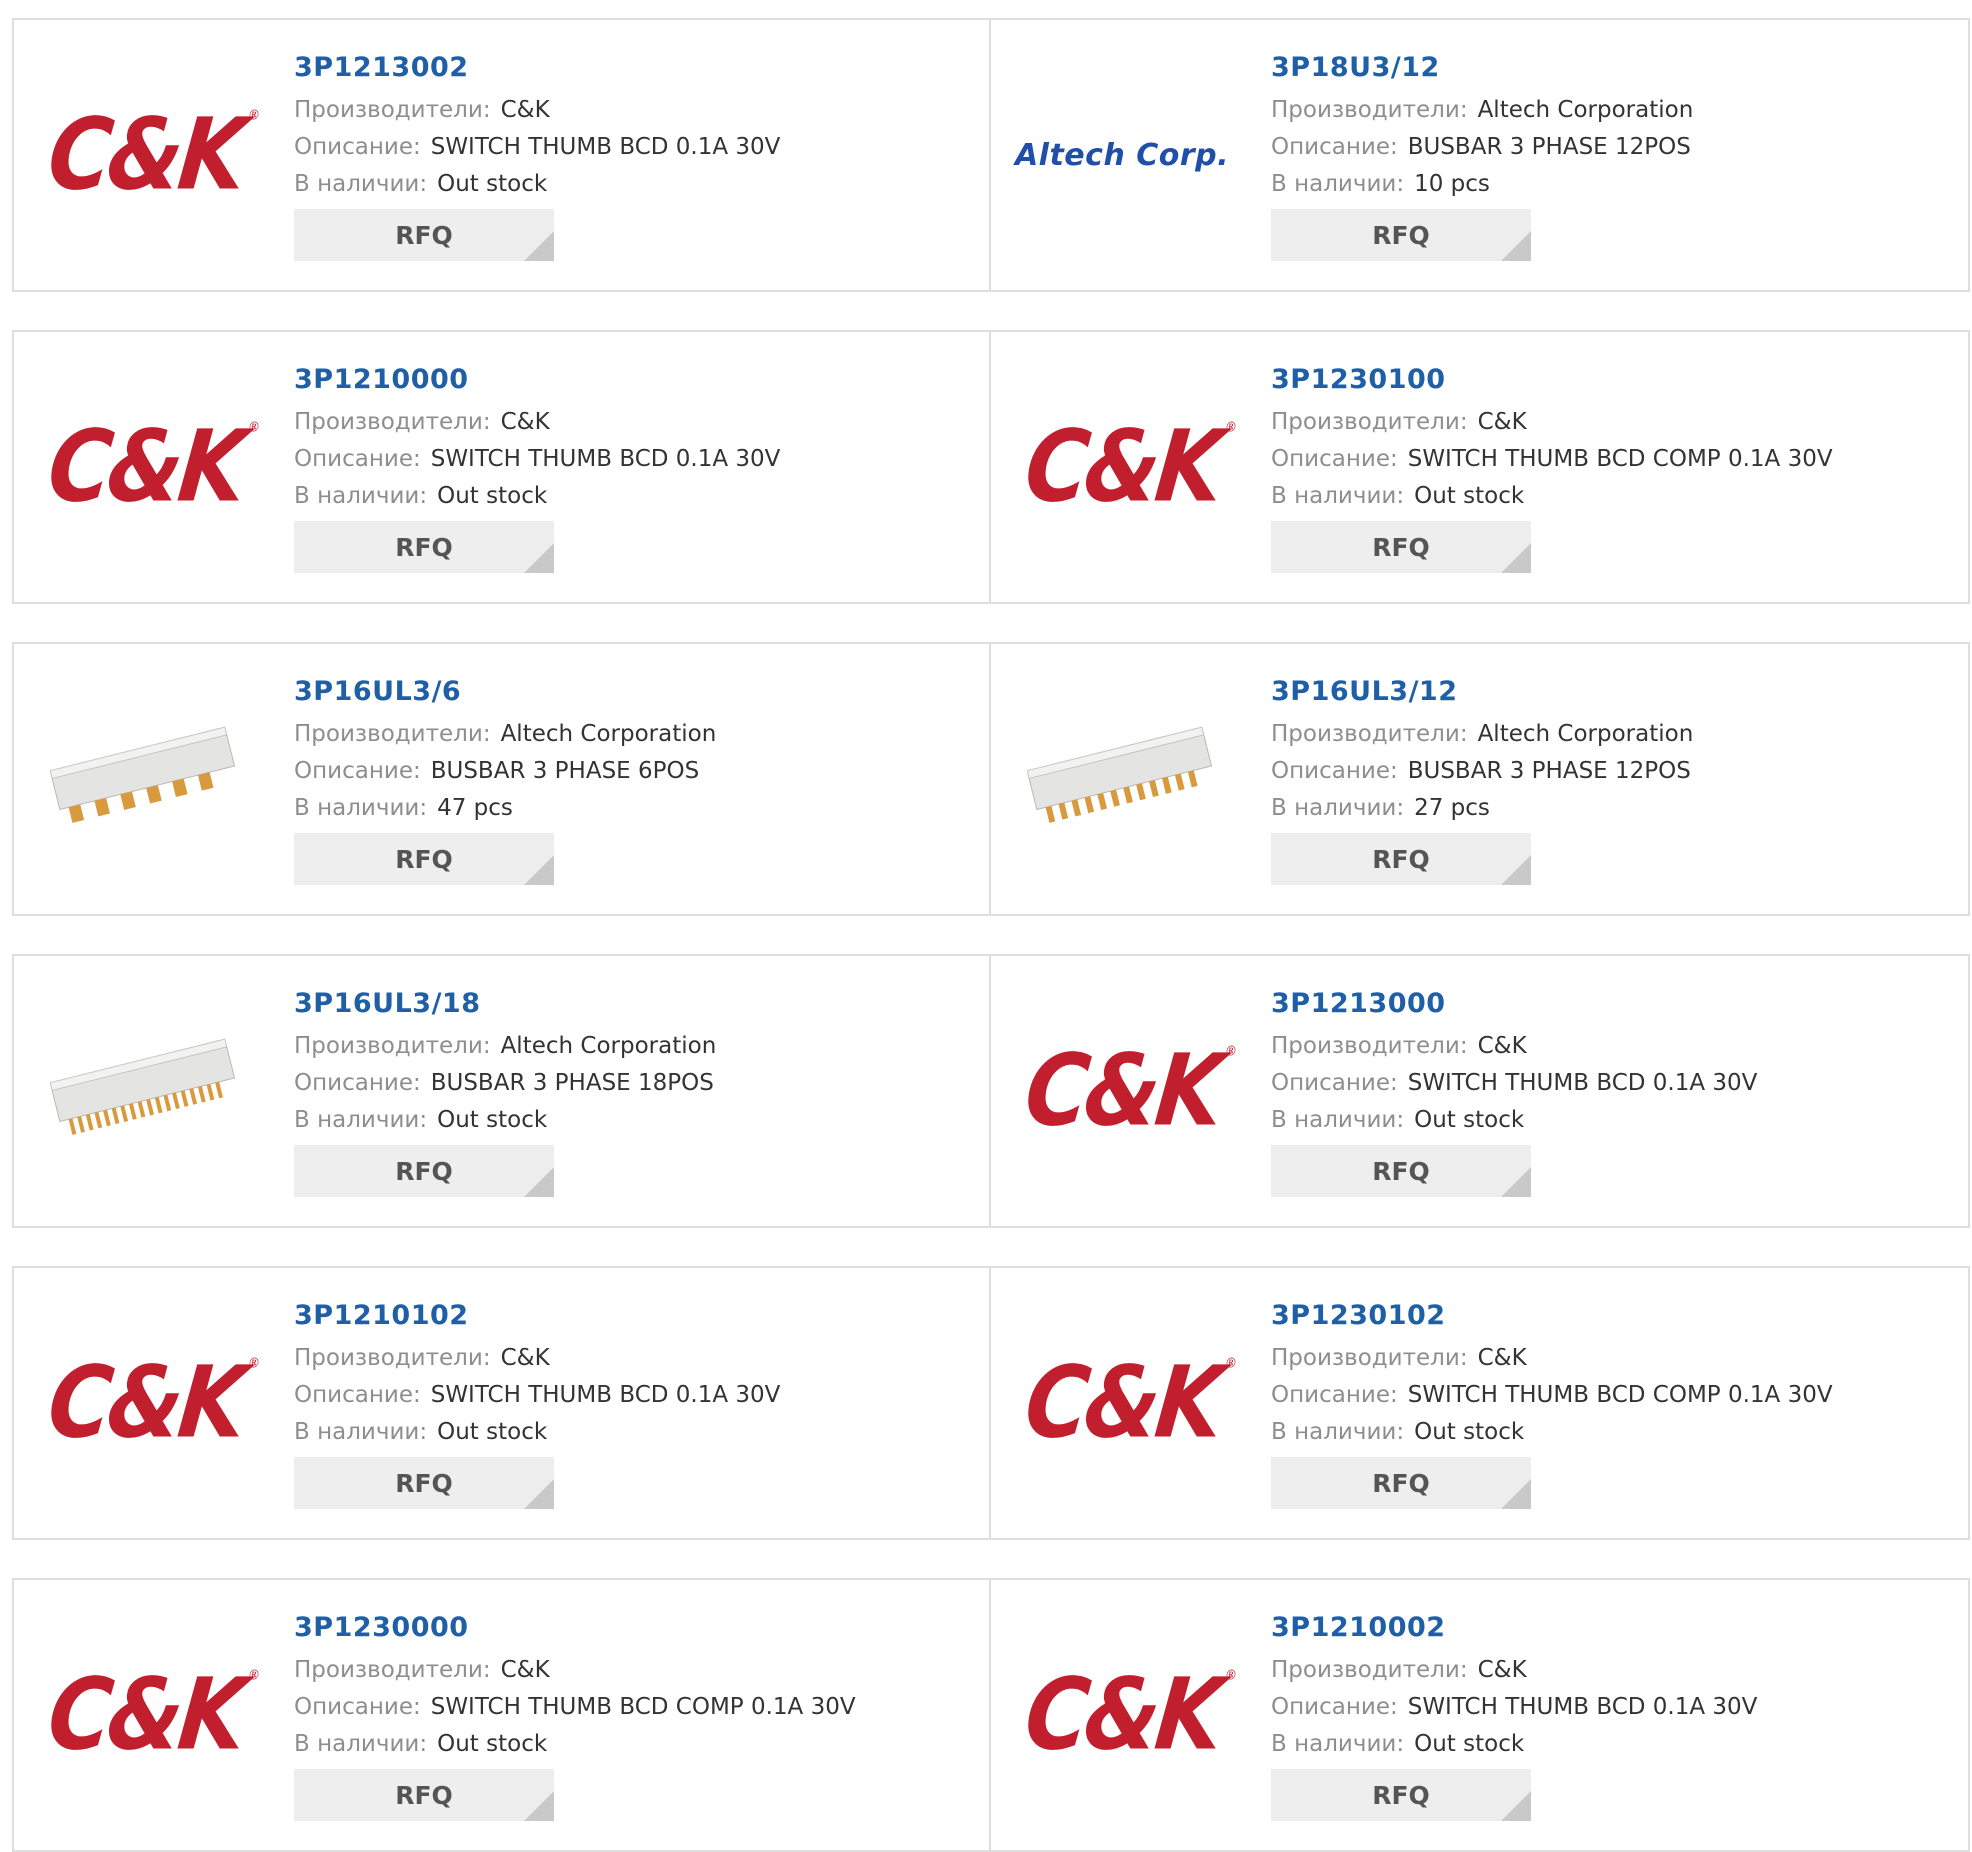 This screenshot has height=1852, width=1972. What do you see at coordinates (1582, 1083) in the screenshot?
I see `description-value: SWITCH THUMB BCD 0.1A 30V` at bounding box center [1582, 1083].